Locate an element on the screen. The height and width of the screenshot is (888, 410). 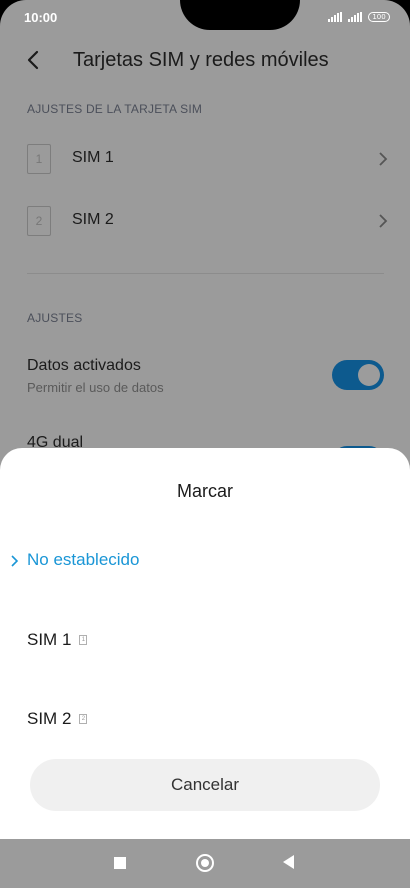
header: Tarjetas SIM y redes móviles is located at coordinates (205, 60).